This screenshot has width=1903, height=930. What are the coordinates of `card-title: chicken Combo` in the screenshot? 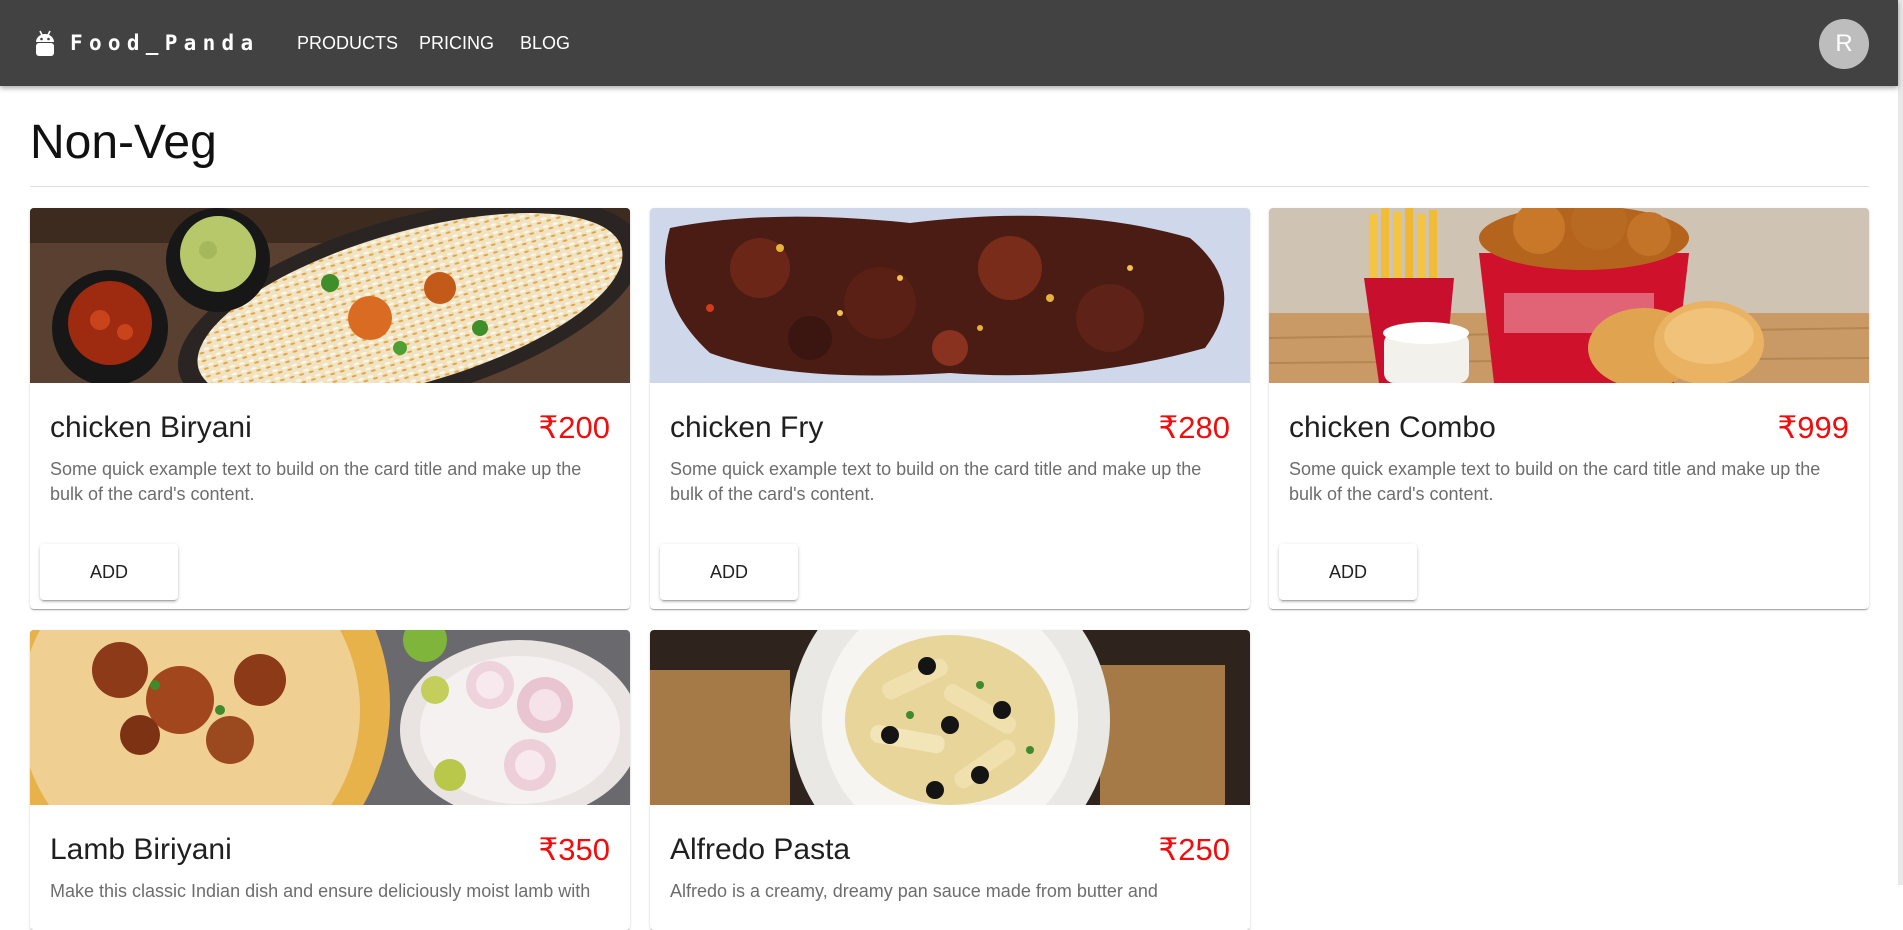 It's located at (1392, 427).